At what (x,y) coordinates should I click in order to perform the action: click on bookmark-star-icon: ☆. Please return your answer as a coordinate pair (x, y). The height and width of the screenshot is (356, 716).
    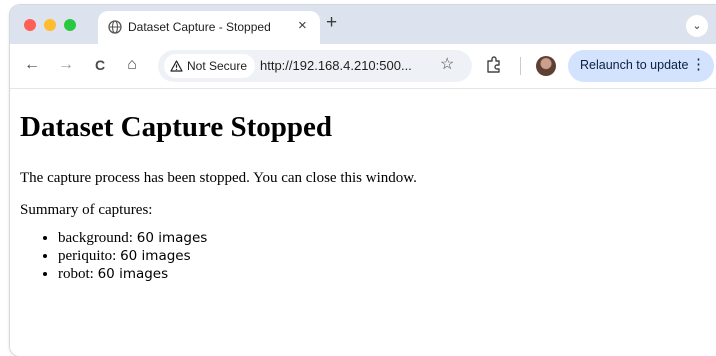
    Looking at the image, I should click on (447, 65).